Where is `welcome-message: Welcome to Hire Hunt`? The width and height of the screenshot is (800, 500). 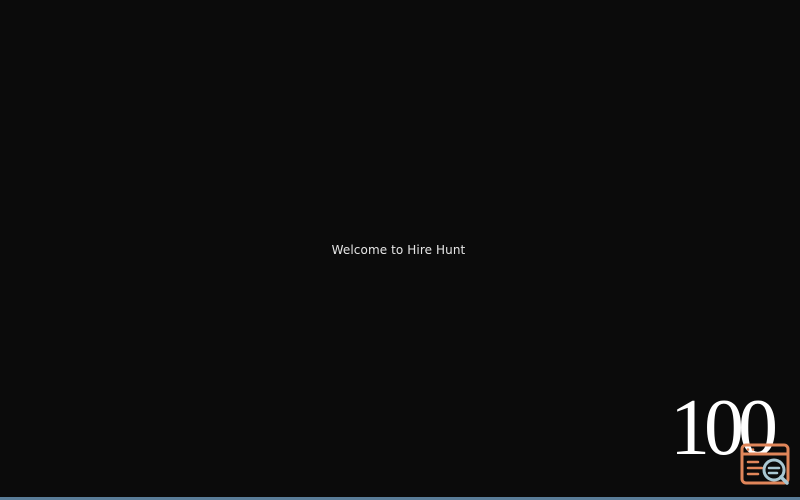
welcome-message: Welcome to Hire Hunt is located at coordinates (398, 250).